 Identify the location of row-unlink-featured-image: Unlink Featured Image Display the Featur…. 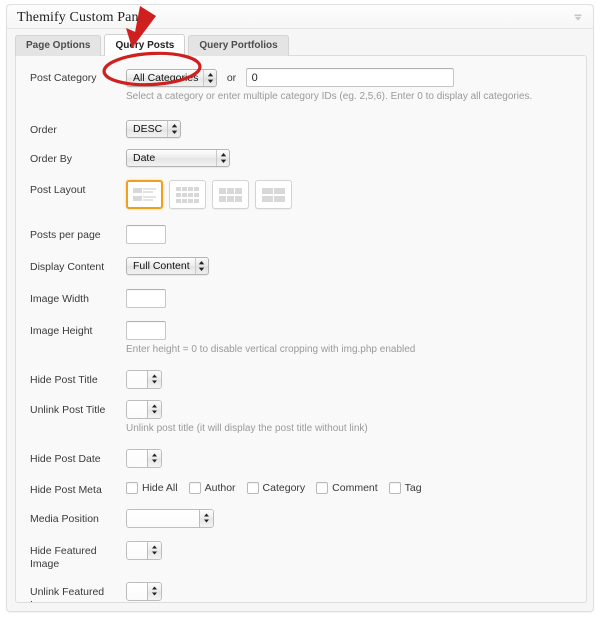
(301, 586).